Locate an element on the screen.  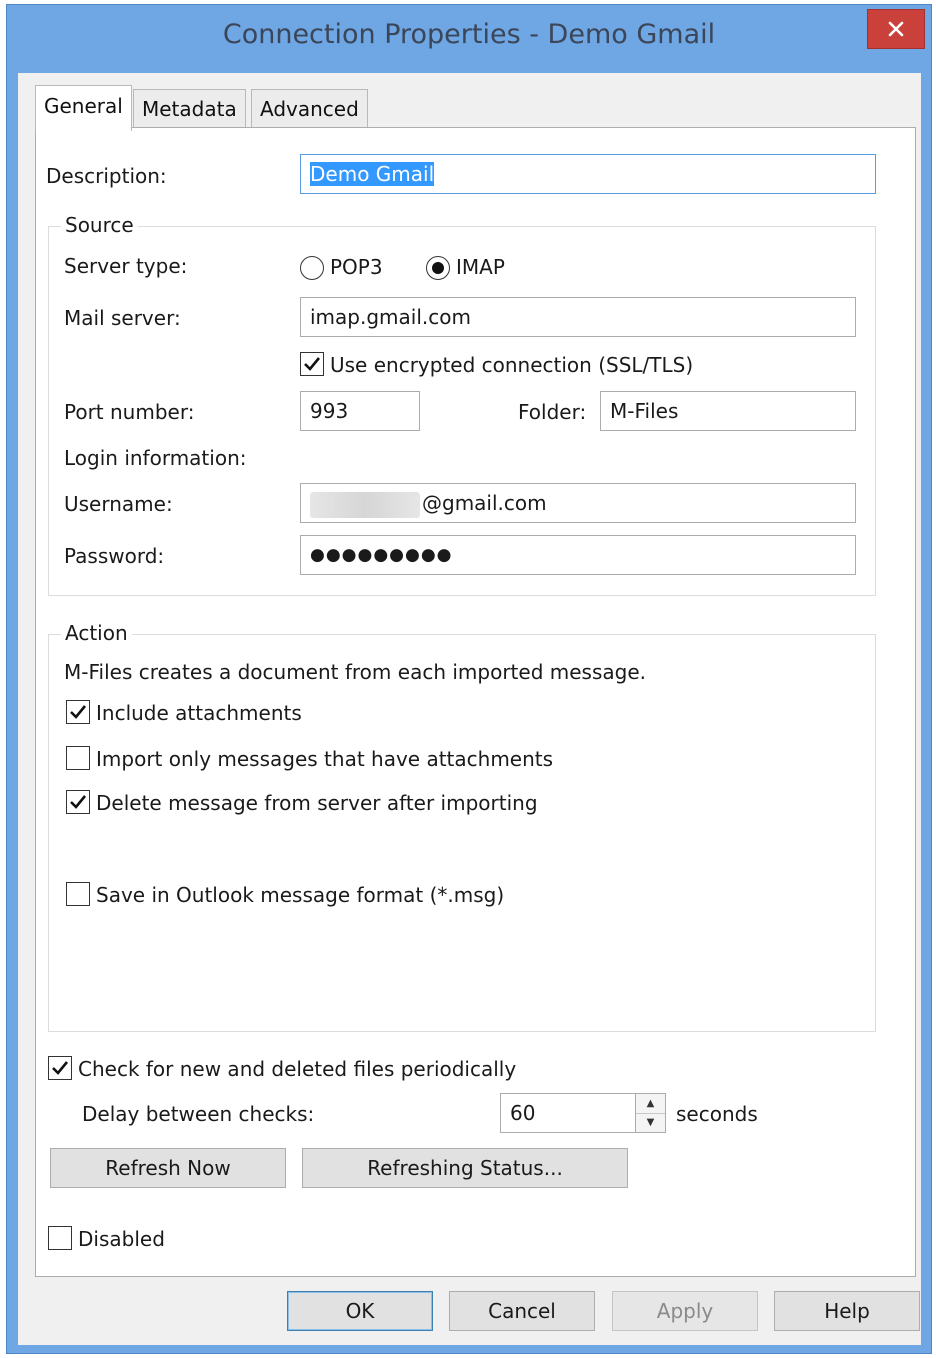
window-title: Connection Properties - Demo Gmail is located at coordinates (469, 34).